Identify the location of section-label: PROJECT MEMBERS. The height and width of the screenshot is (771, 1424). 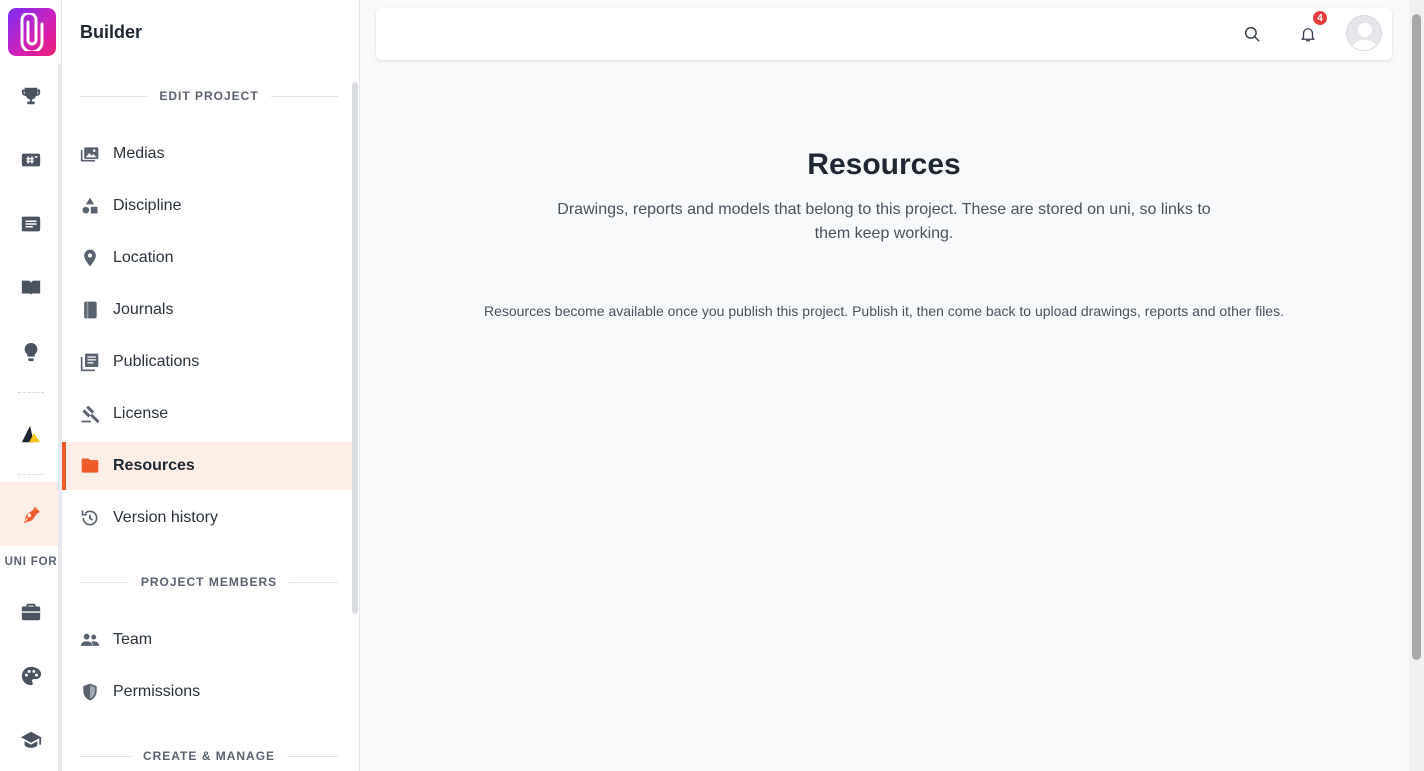
(209, 582).